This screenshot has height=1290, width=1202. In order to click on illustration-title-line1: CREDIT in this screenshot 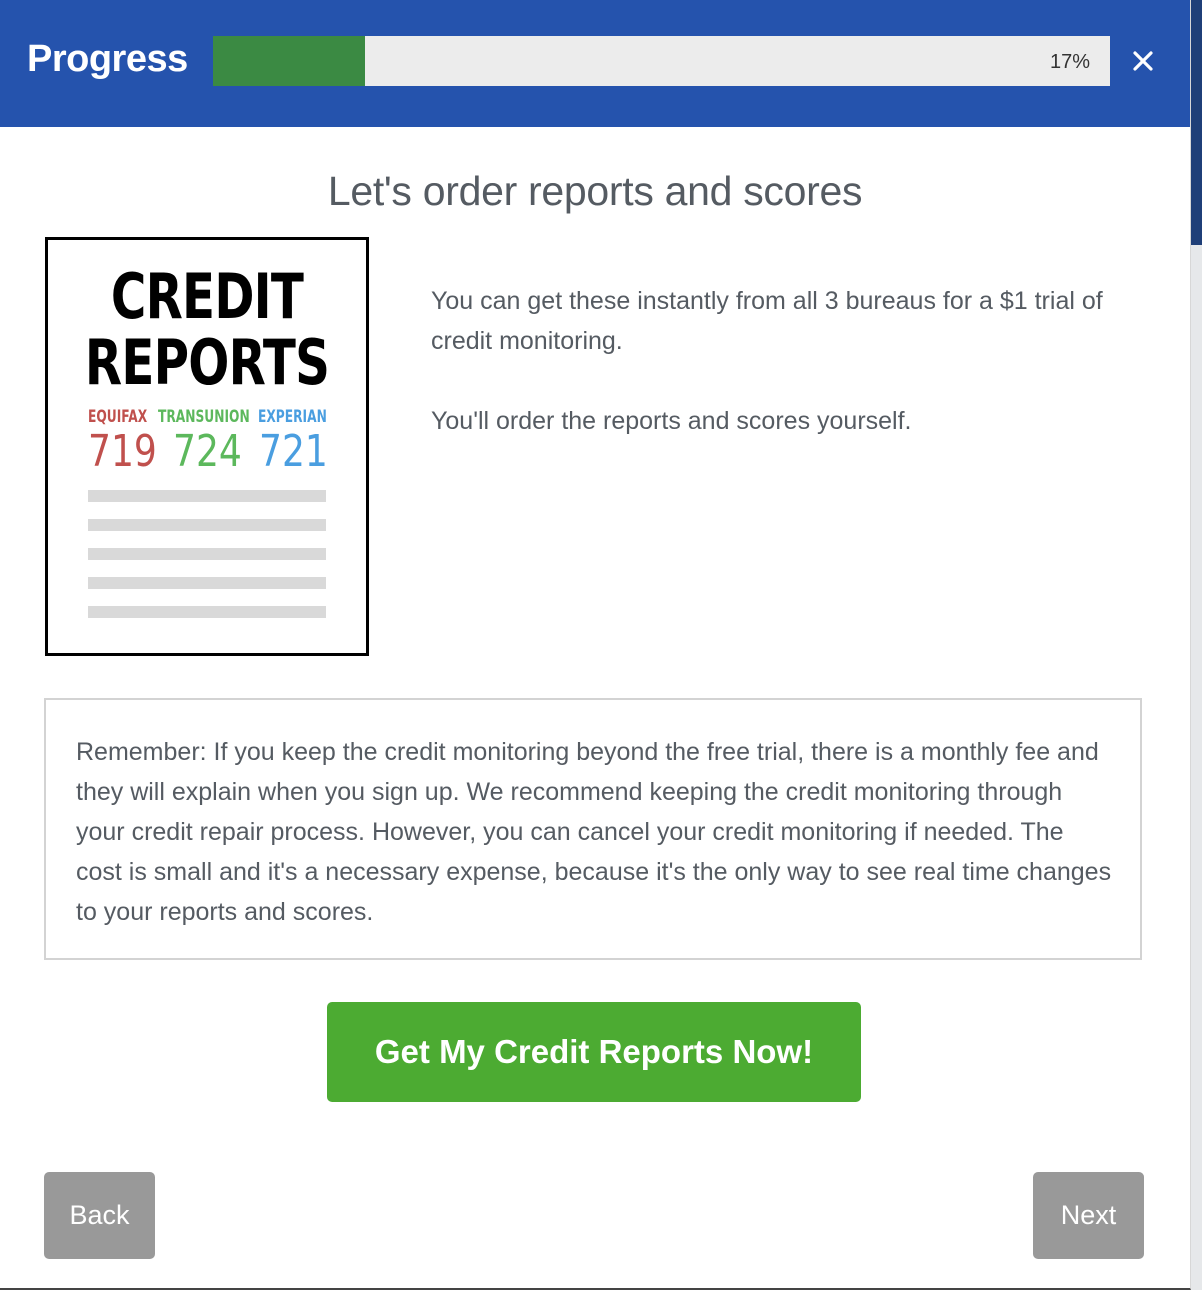, I will do `click(207, 296)`.